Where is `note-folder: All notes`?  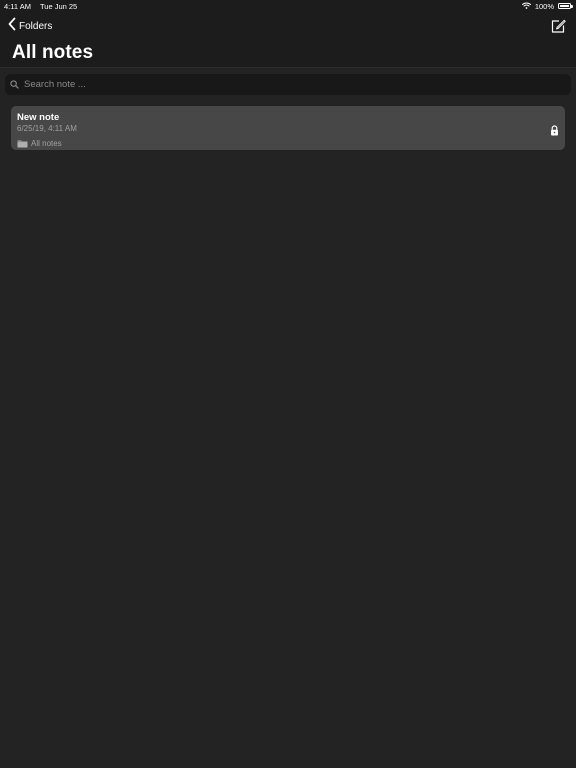 note-folder: All notes is located at coordinates (39, 144).